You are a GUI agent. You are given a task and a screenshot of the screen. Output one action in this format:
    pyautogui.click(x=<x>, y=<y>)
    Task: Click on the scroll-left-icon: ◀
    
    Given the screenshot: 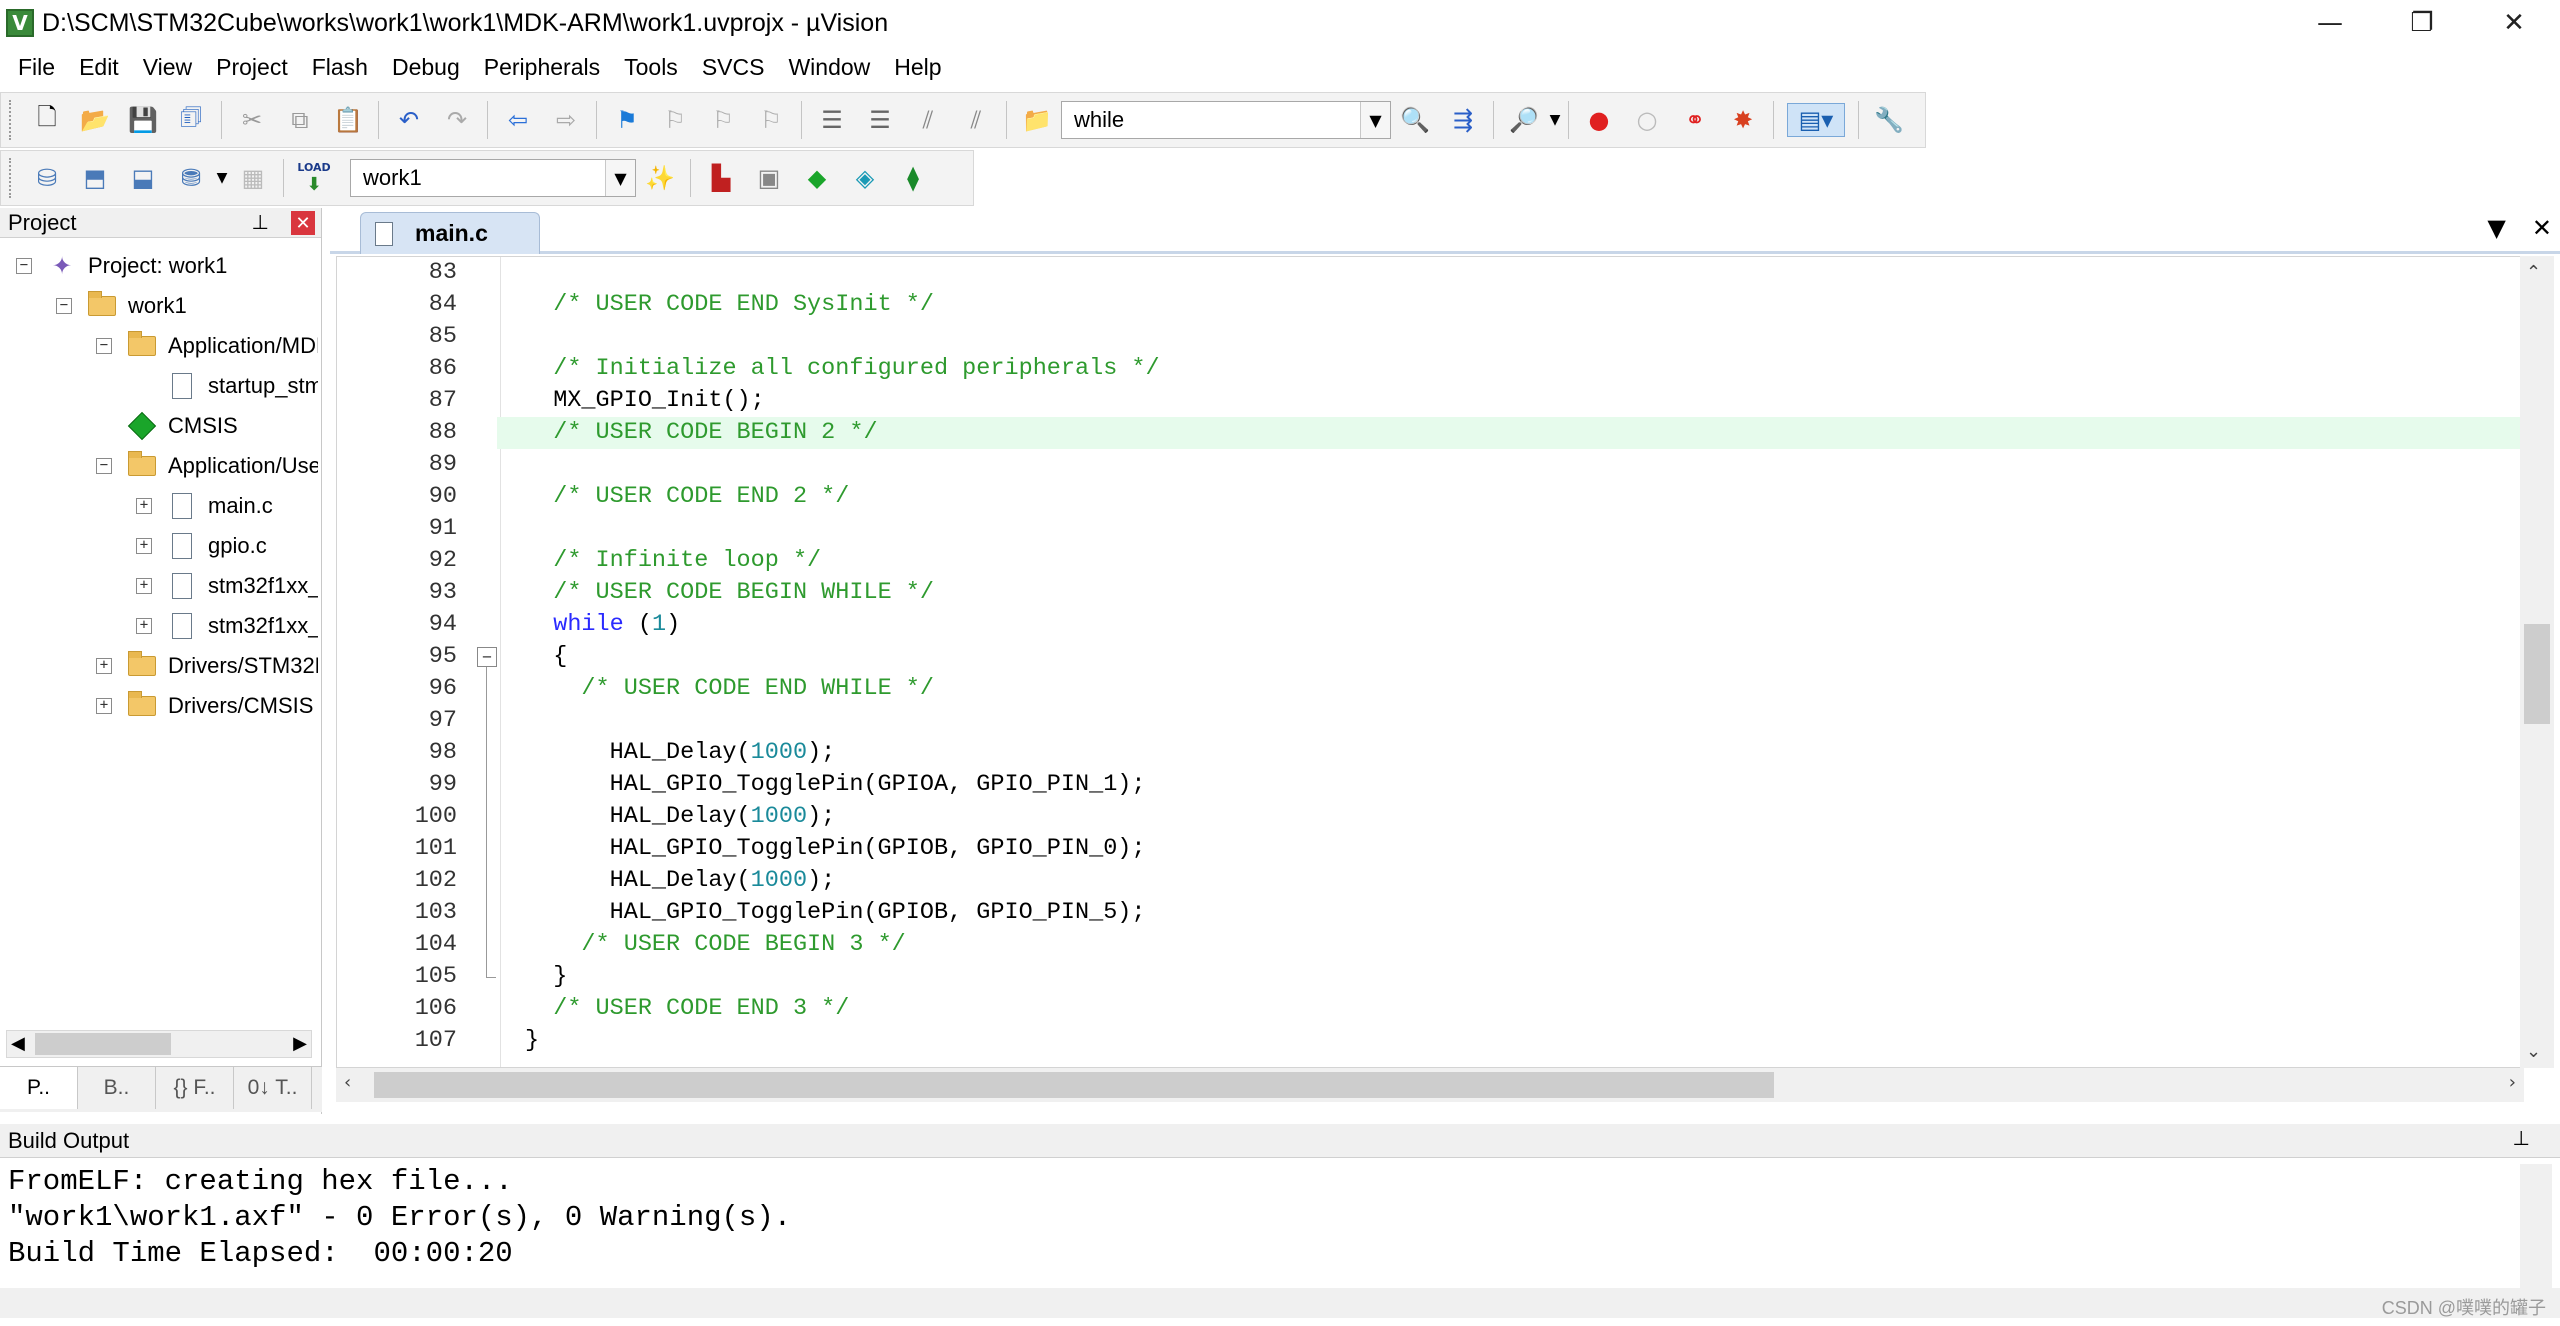 What is the action you would take?
    pyautogui.click(x=18, y=1043)
    